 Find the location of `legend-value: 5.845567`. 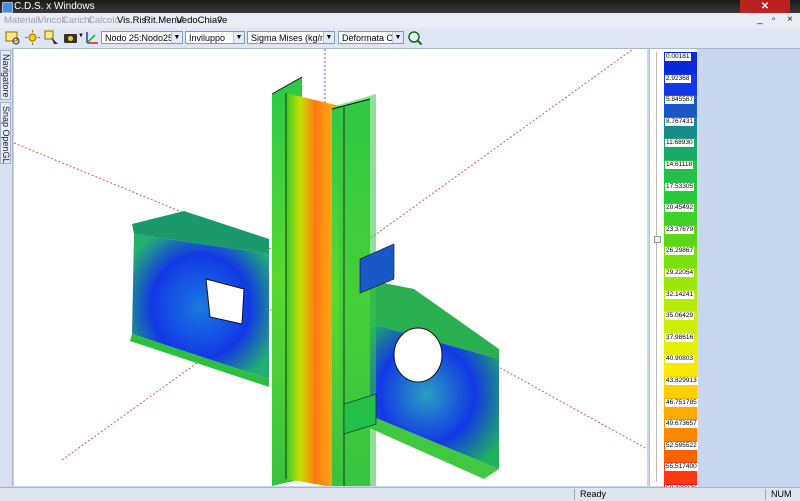

legend-value: 5.845567 is located at coordinates (680, 100).